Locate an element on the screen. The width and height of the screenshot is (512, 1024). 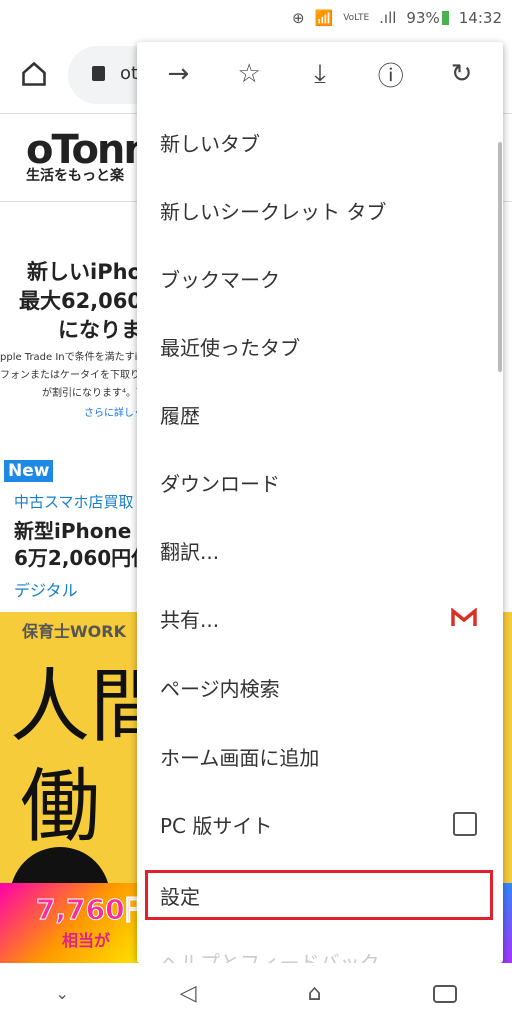
site-tagline: 生活をもっと楽 is located at coordinates (75, 176).